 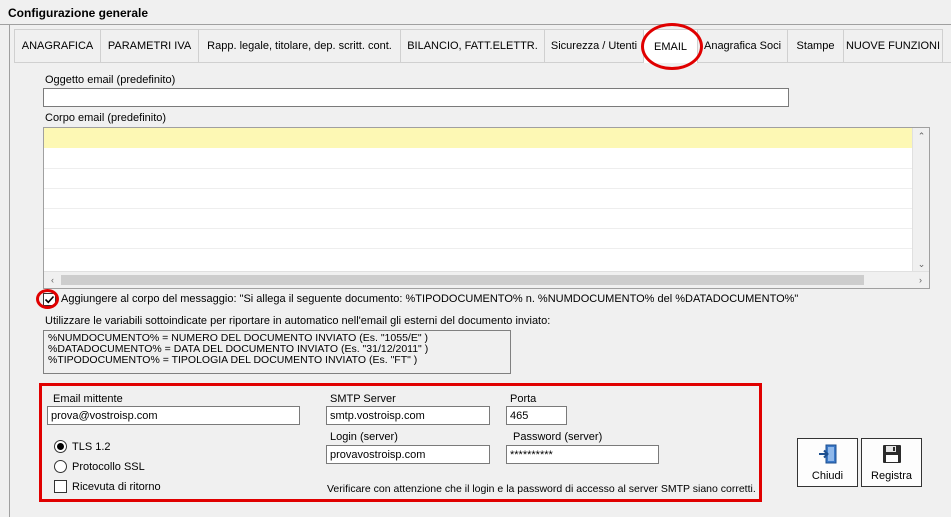 What do you see at coordinates (921, 136) in the screenshot?
I see `scroll-up-icon: ⌃` at bounding box center [921, 136].